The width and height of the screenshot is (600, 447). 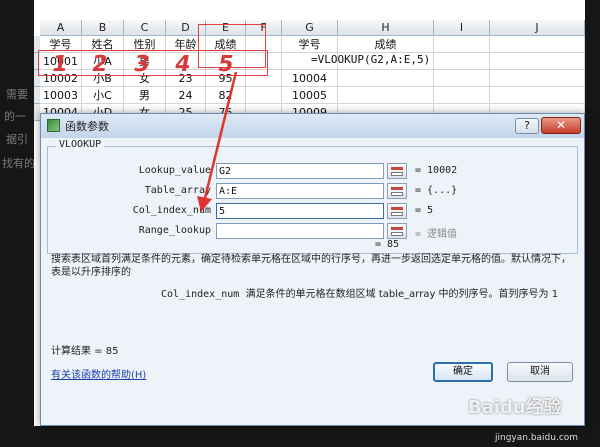 I want to click on column-header-h: H, so click(x=386, y=28).